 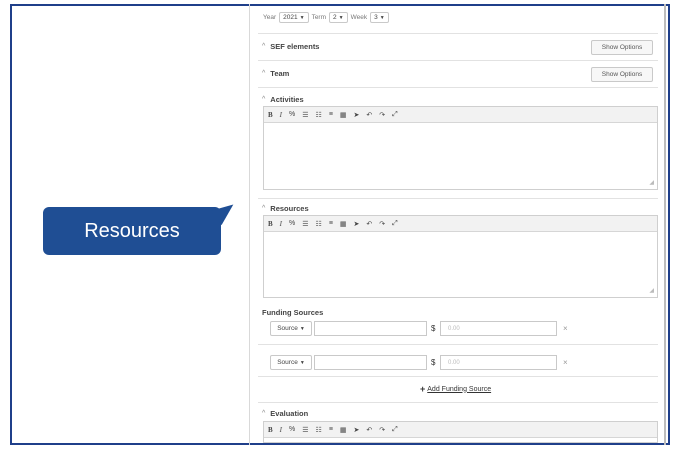 I want to click on add-funding-source-link: + Add Funding Source, so click(x=455, y=389).